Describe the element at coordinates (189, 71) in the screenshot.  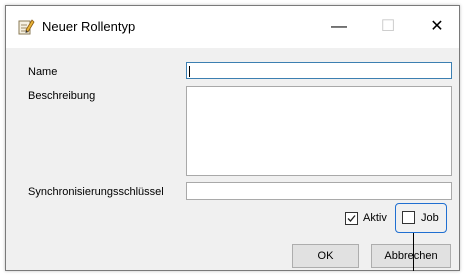
I see `text-caret` at that location.